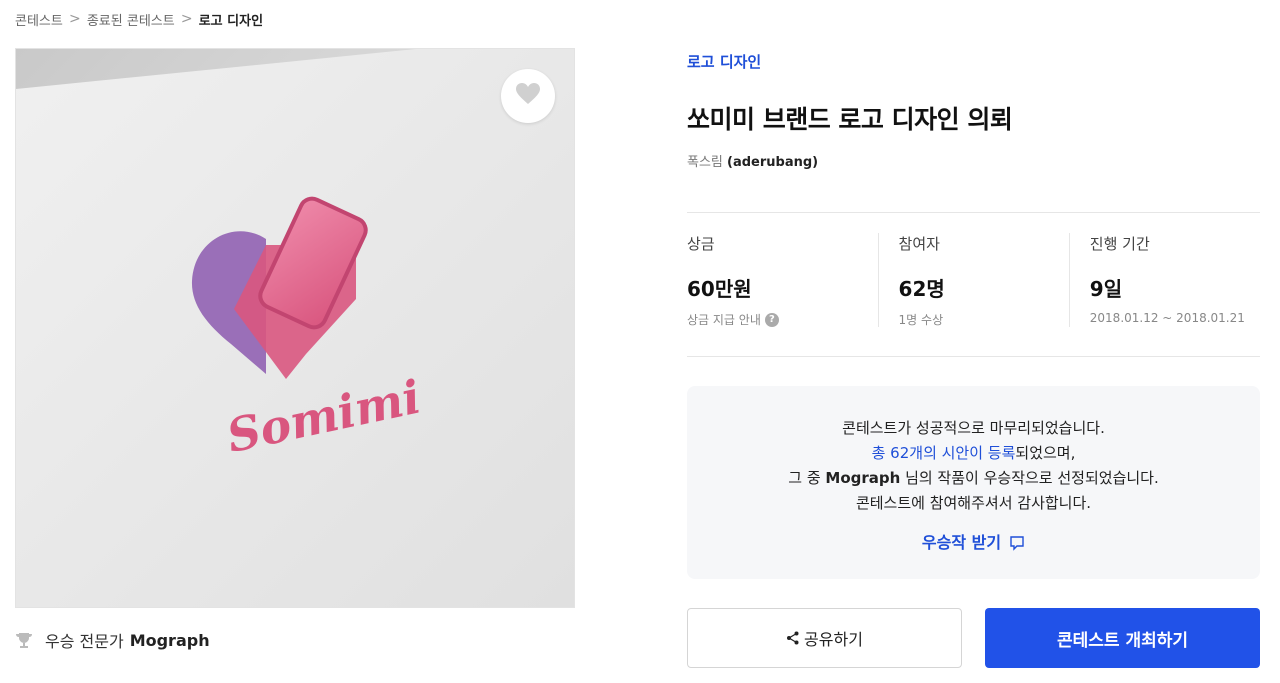  Describe the element at coordinates (919, 244) in the screenshot. I see `stat-participants-label: 참여자` at that location.